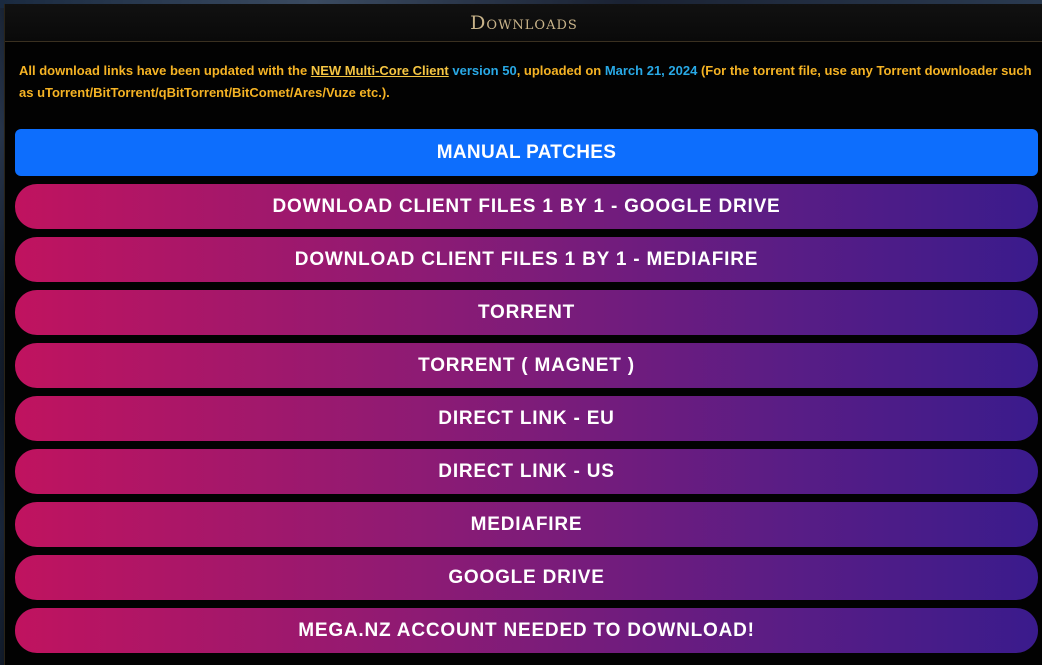  Describe the element at coordinates (526, 312) in the screenshot. I see `torrent-button: TORRENT` at that location.